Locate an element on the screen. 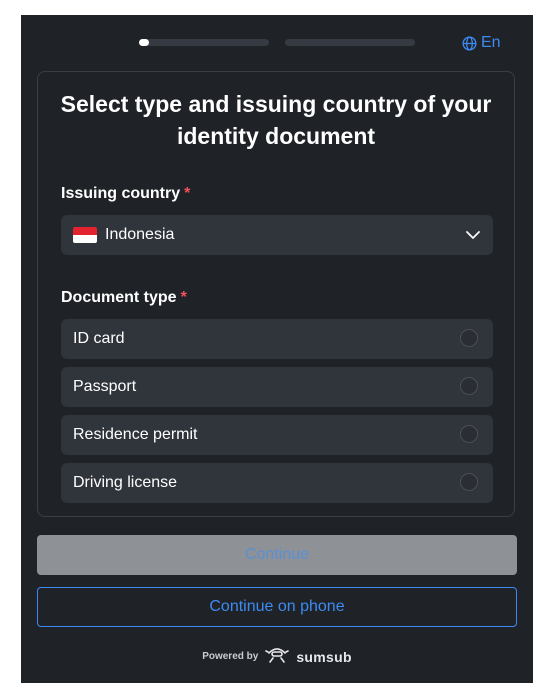  language-label: En is located at coordinates (491, 42).